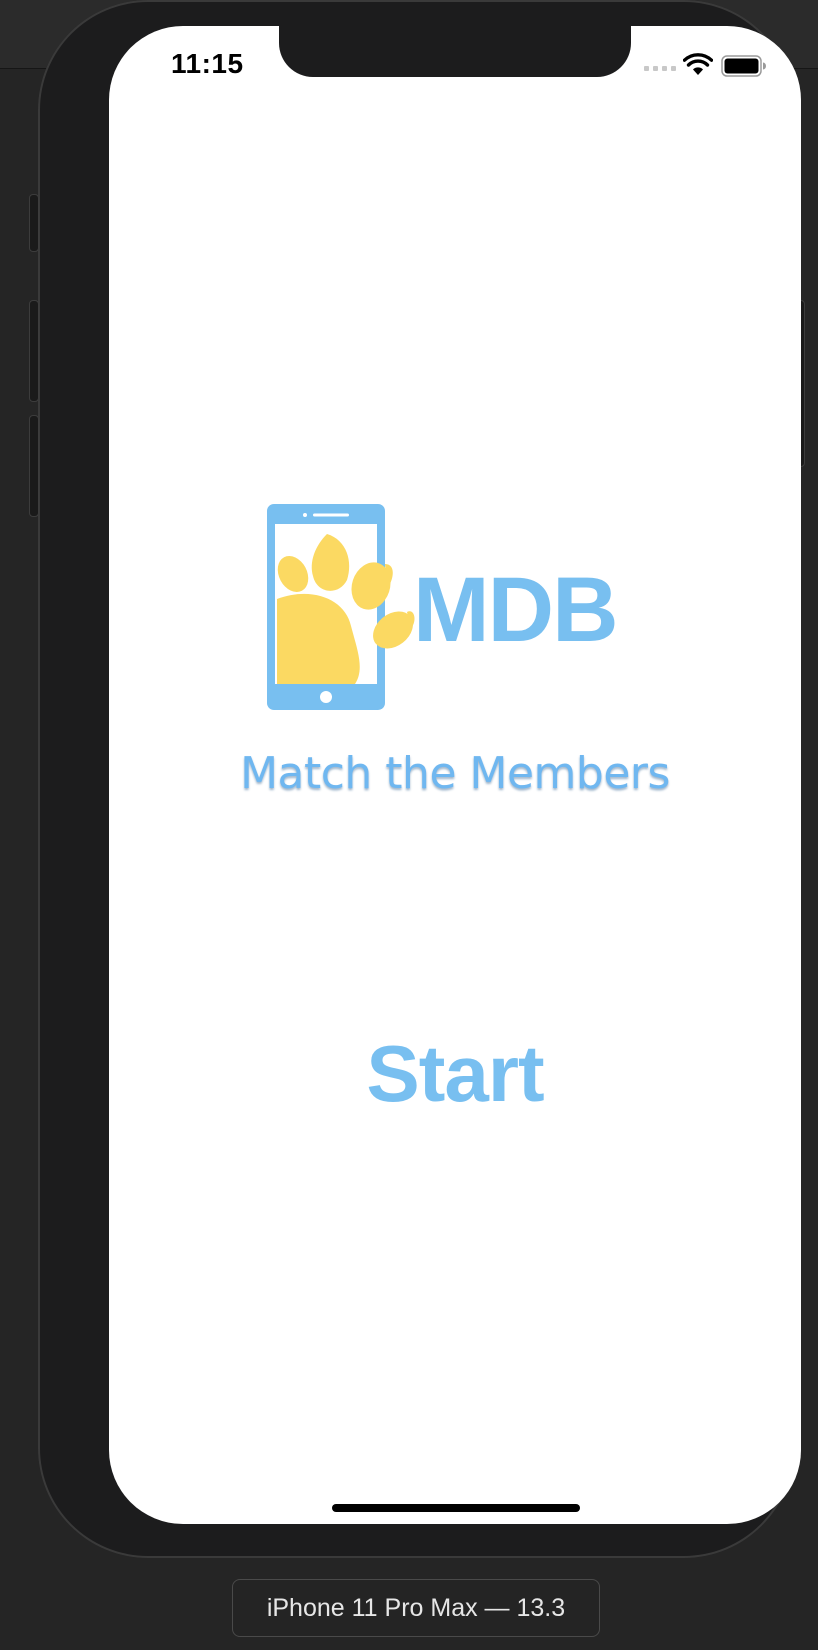  Describe the element at coordinates (34, 223) in the screenshot. I see `silent-switch` at that location.